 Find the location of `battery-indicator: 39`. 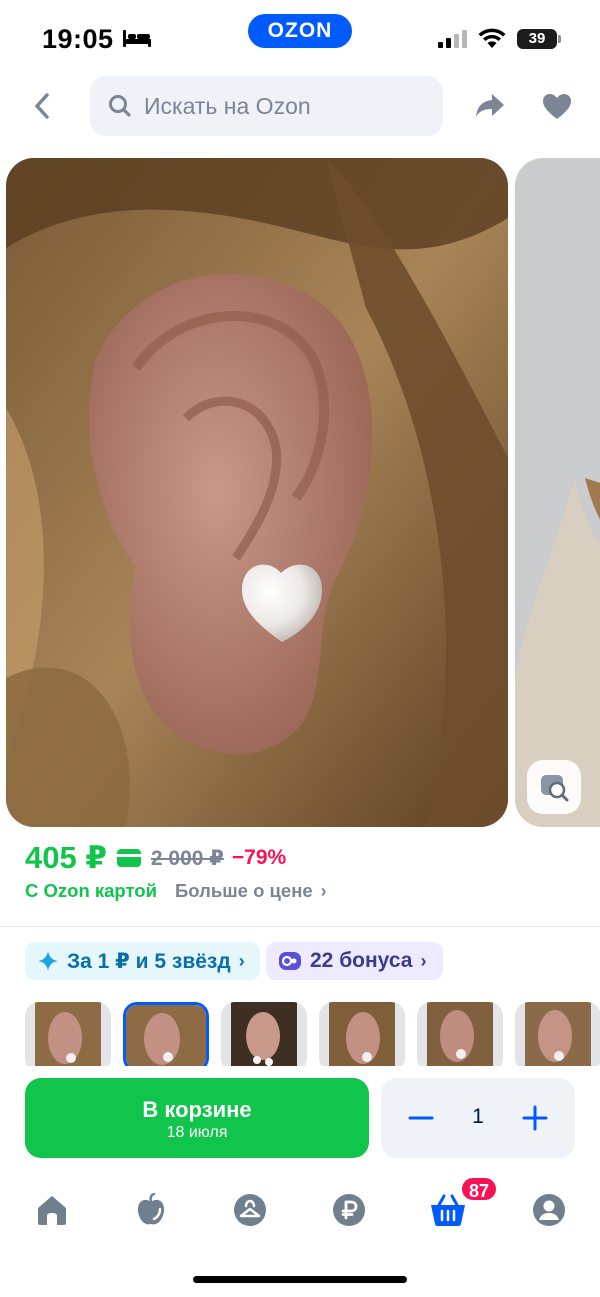

battery-indicator: 39 is located at coordinates (537, 39).